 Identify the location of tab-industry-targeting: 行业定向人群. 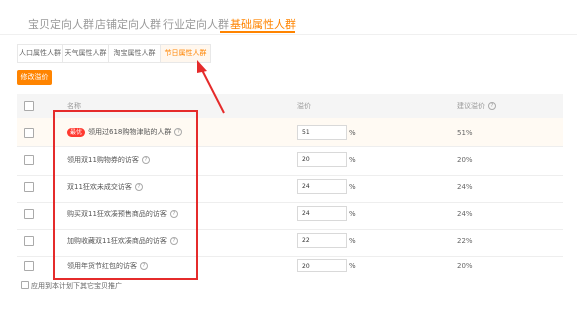
(196, 24).